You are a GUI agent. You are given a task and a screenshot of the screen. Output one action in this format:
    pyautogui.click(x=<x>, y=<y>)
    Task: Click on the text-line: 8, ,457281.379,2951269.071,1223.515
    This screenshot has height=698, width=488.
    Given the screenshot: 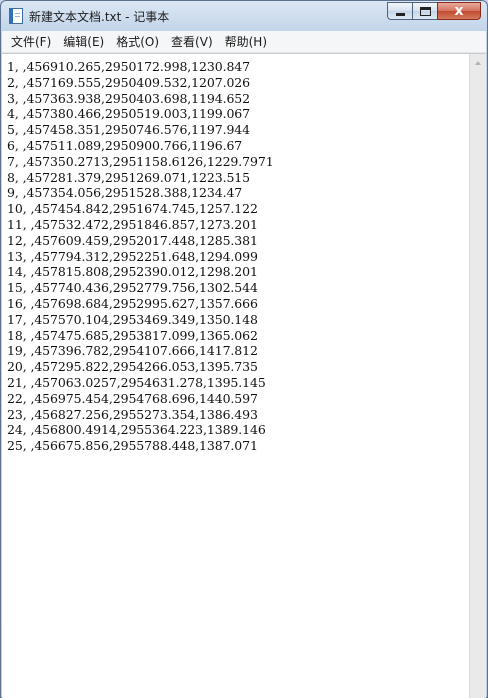 What is the action you would take?
    pyautogui.click(x=129, y=177)
    